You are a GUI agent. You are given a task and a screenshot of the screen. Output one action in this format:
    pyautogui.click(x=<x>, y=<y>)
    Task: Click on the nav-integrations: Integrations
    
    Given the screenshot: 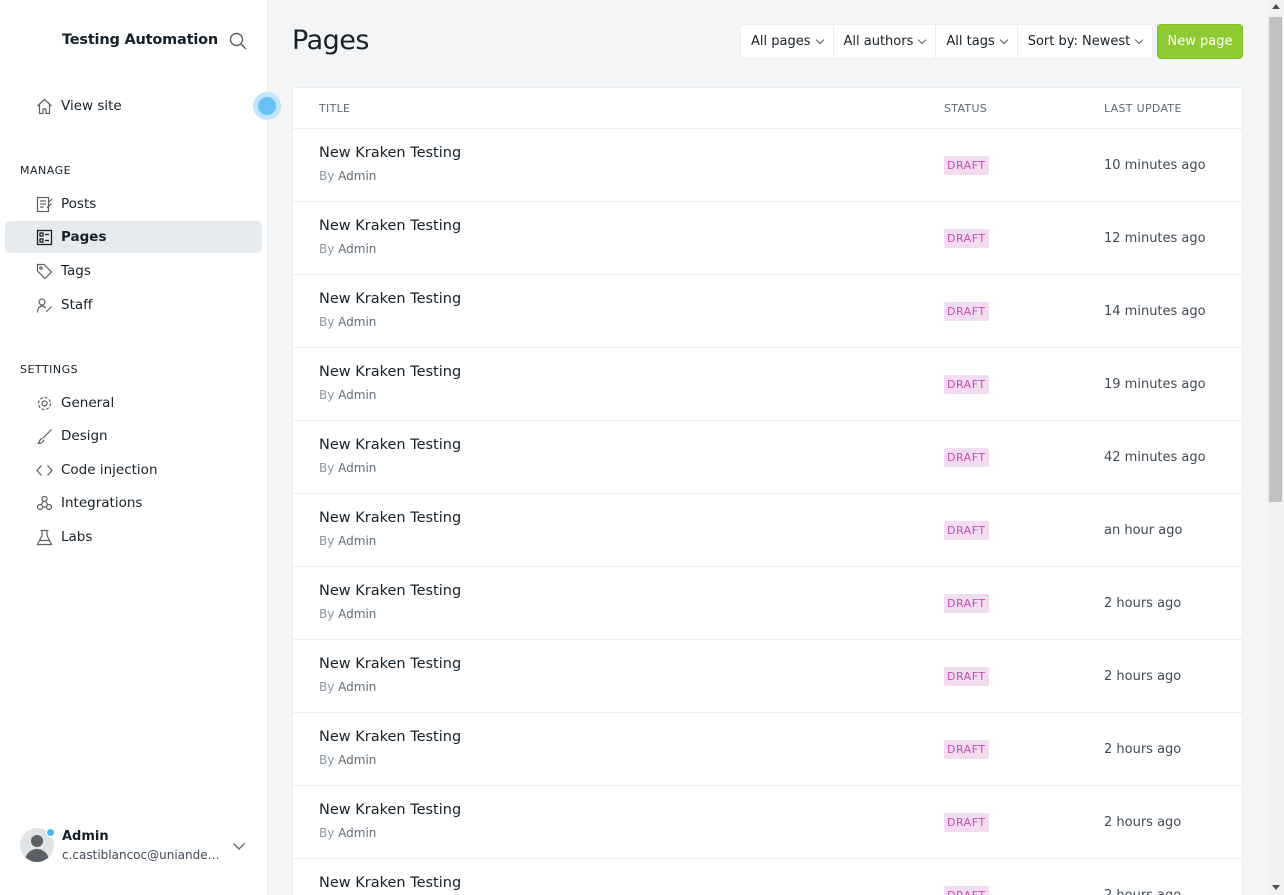 What is the action you would take?
    pyautogui.click(x=133, y=503)
    